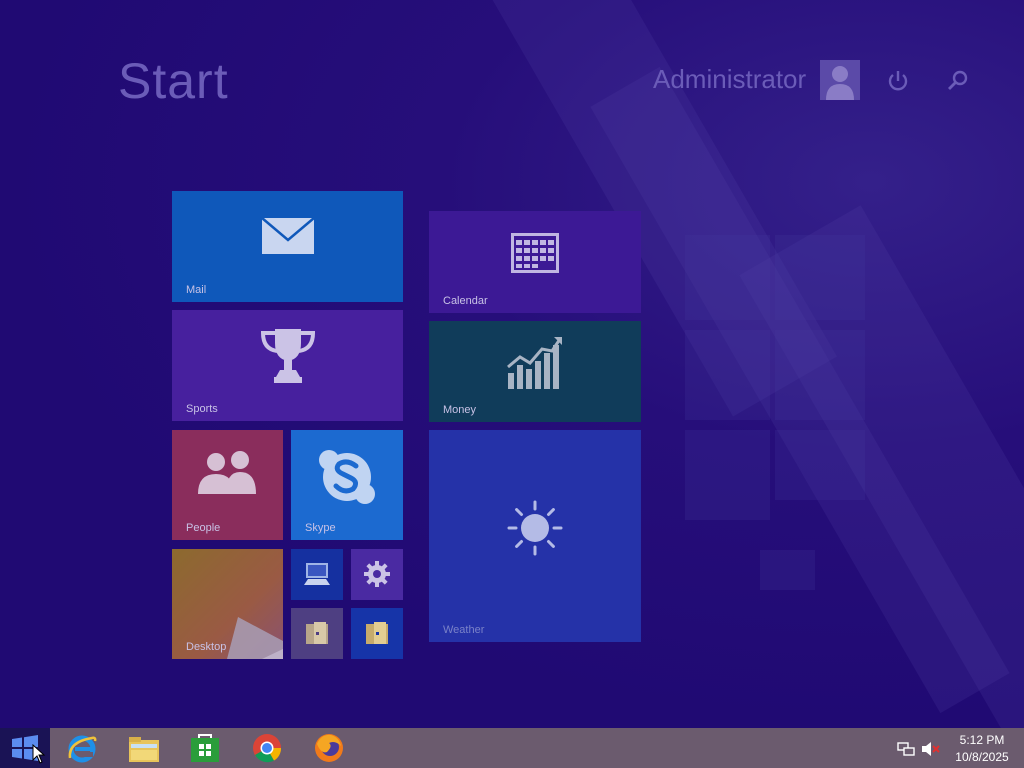 The height and width of the screenshot is (768, 1024). Describe the element at coordinates (931, 749) in the screenshot. I see `volume-muted-icon` at that location.